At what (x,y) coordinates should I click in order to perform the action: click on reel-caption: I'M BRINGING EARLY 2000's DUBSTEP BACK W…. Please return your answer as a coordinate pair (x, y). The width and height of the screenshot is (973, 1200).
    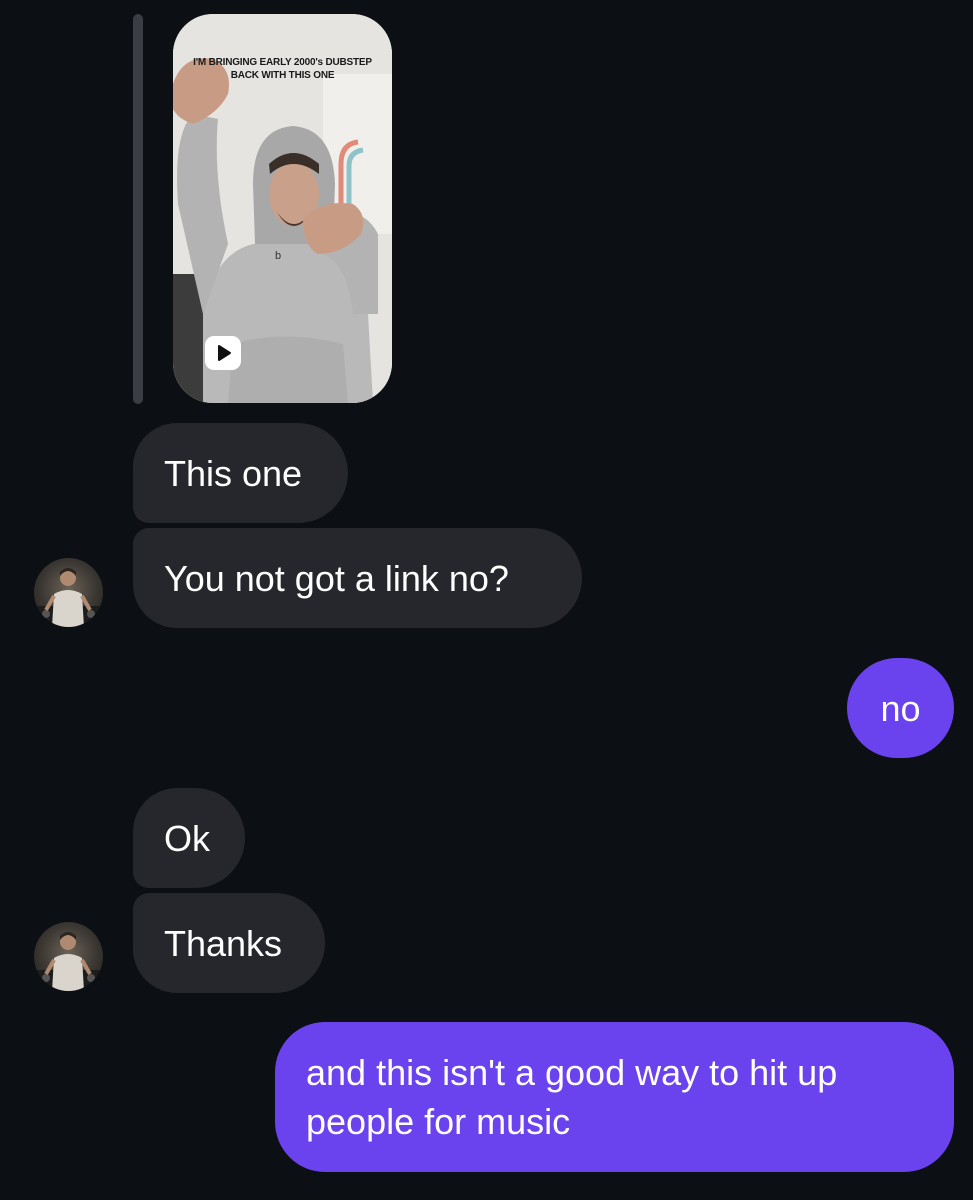
    Looking at the image, I should click on (282, 69).